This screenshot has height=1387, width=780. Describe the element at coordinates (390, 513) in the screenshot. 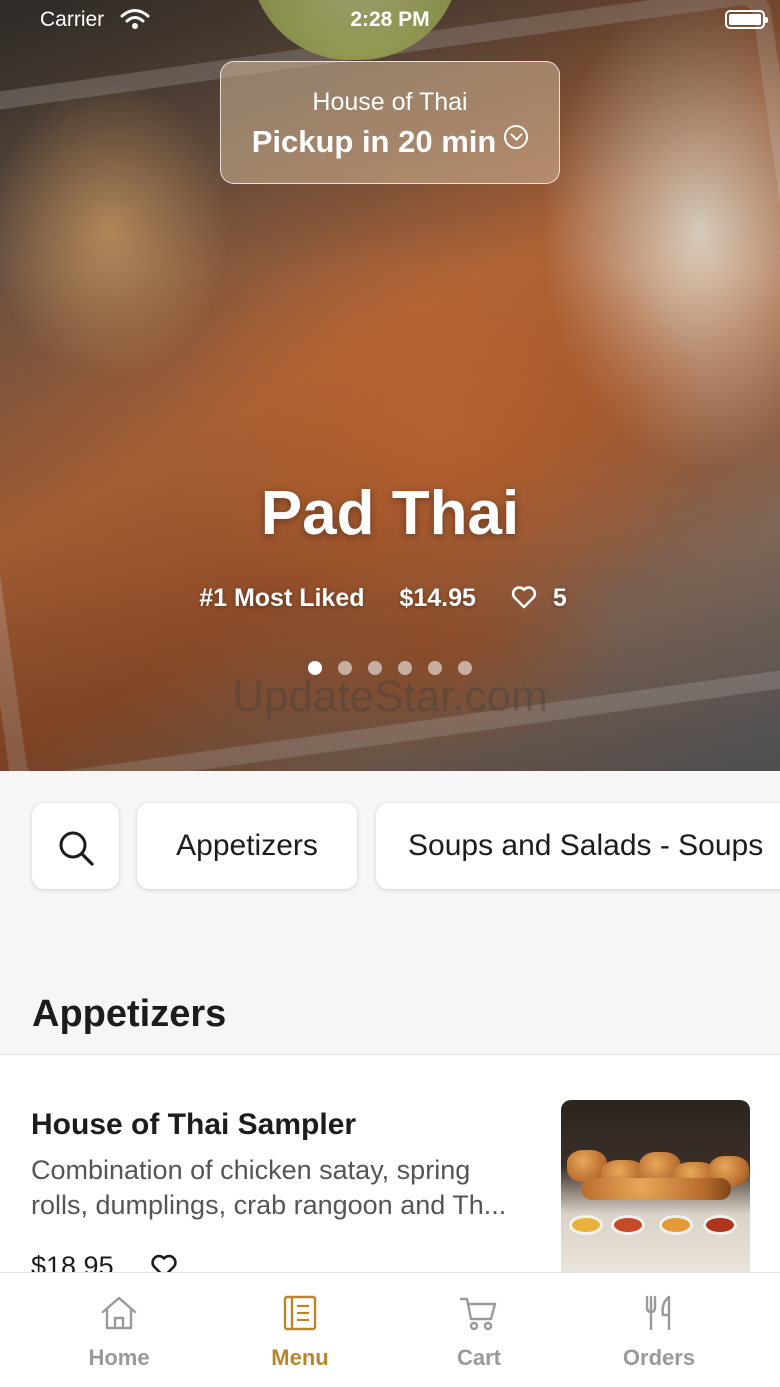

I see `featured-item-title: Pad Thai` at that location.